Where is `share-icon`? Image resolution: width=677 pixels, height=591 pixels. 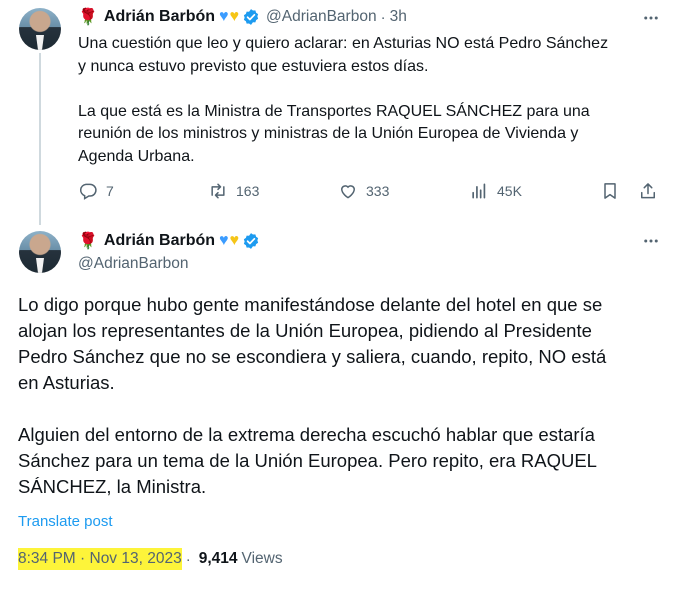 share-icon is located at coordinates (648, 191).